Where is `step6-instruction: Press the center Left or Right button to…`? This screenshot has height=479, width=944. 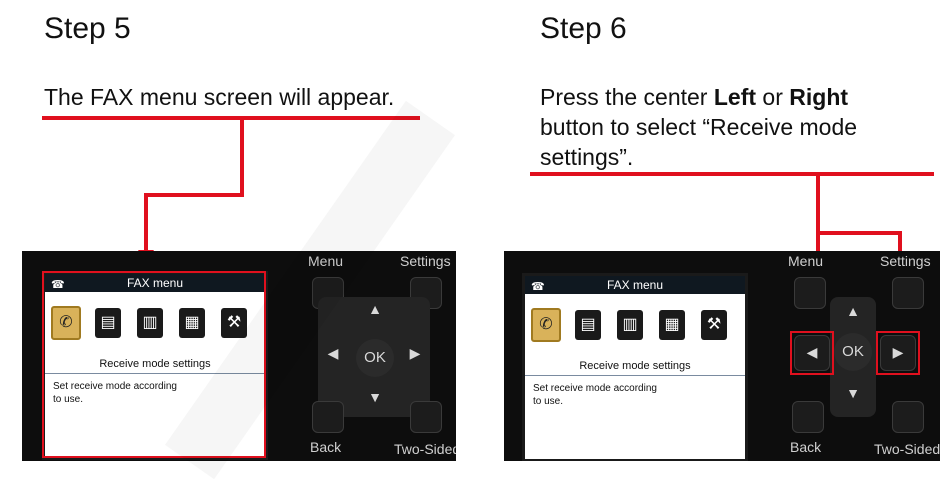
step6-instruction: Press the center Left or Right button to… is located at coordinates (720, 127).